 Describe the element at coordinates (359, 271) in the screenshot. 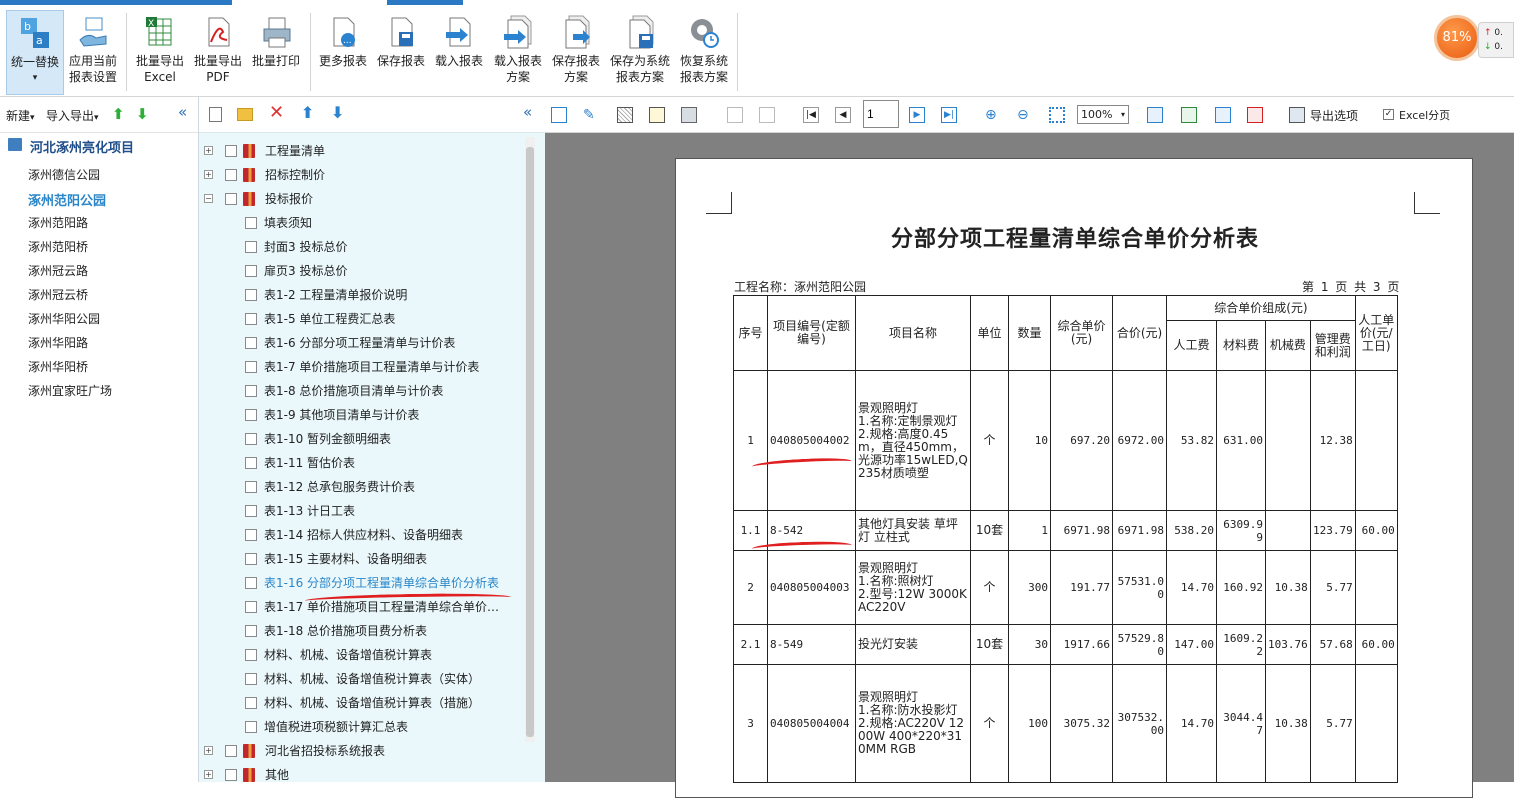

I see `tree-report-item: 扉页3 投标总价` at that location.